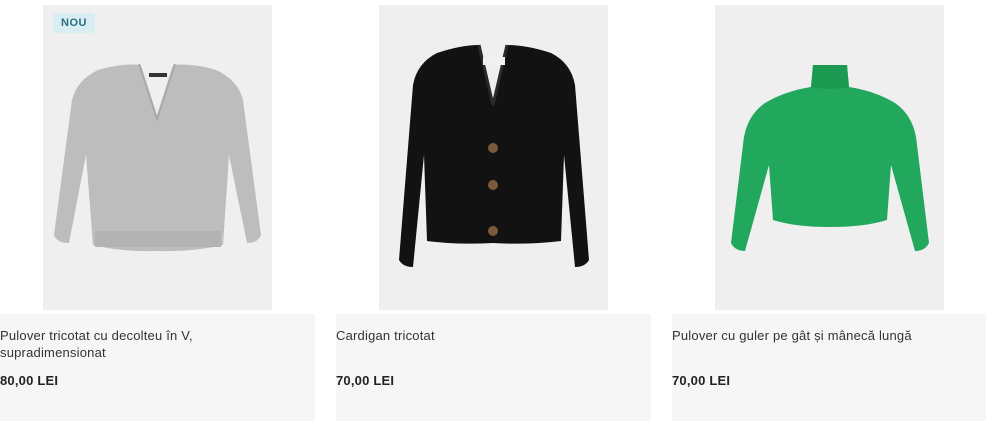 The image size is (986, 421). Describe the element at coordinates (29, 380) in the screenshot. I see `product-price: 80,00 LEI` at that location.